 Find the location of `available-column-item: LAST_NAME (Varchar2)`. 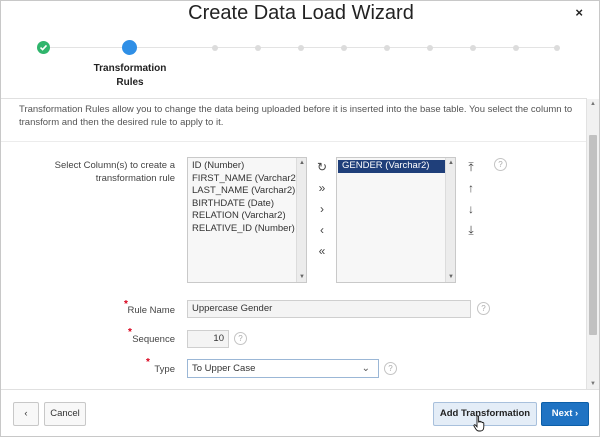

available-column-item: LAST_NAME (Varchar2) is located at coordinates (247, 191).